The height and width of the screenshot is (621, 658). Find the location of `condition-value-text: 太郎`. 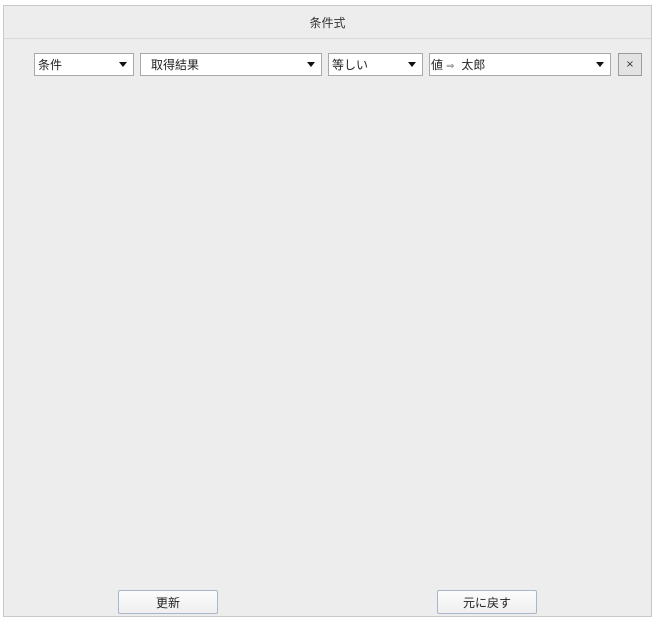

condition-value-text: 太郎 is located at coordinates (473, 65).